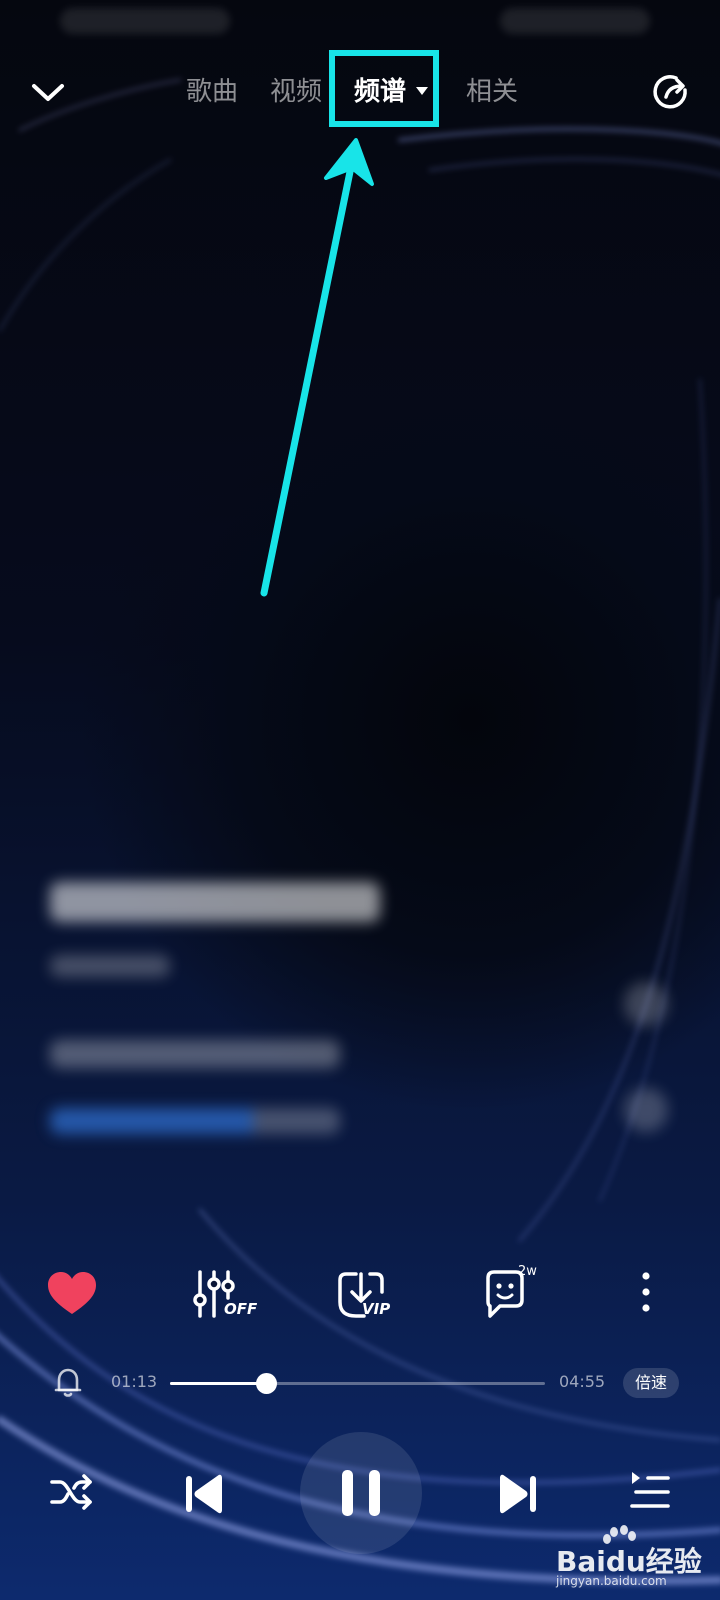 The width and height of the screenshot is (720, 1600). I want to click on download-button: VIP, so click(366, 1294).